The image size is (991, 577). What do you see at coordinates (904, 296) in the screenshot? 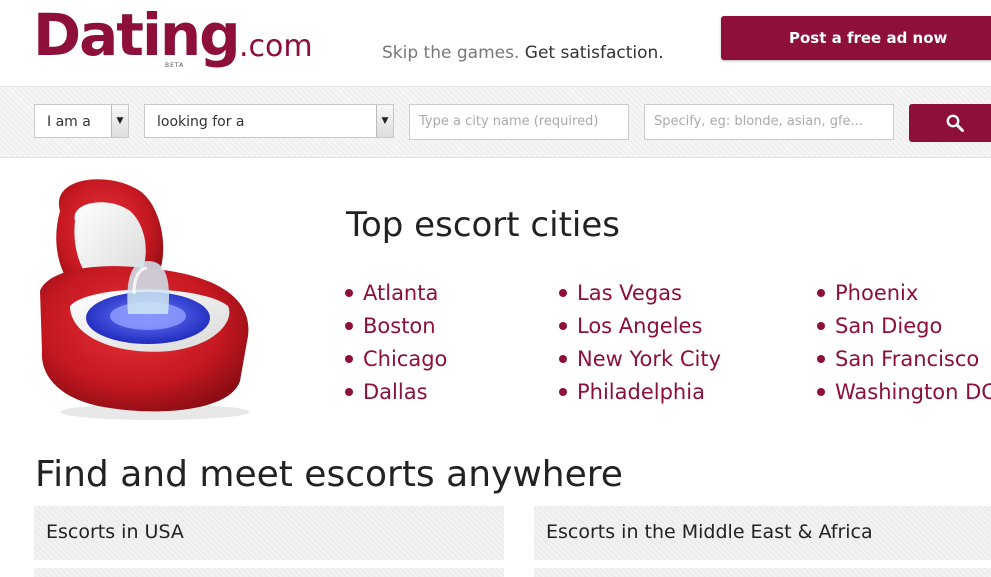
I see `city-link: Phoenix` at bounding box center [904, 296].